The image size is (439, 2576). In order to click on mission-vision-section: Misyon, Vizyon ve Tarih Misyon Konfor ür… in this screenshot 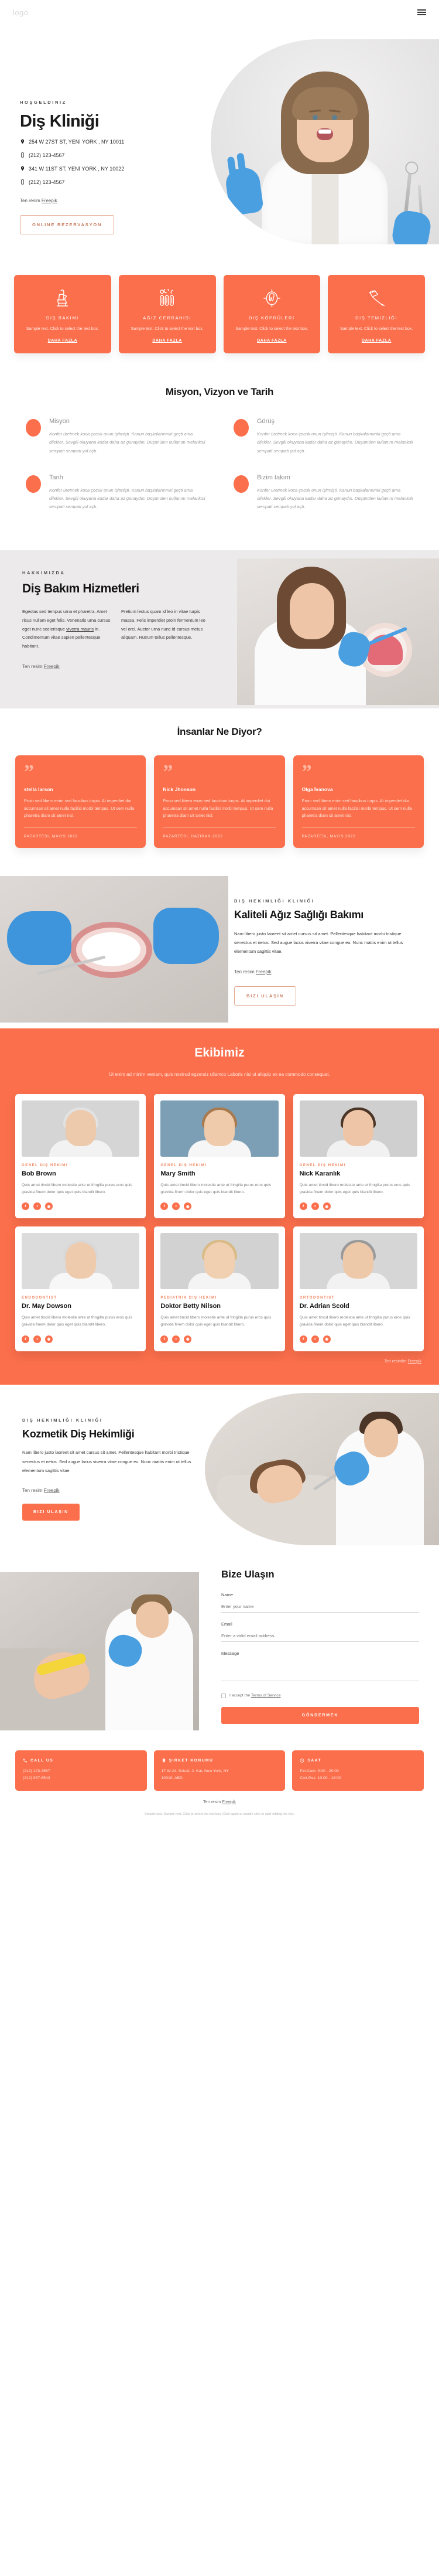, I will do `click(220, 461)`.